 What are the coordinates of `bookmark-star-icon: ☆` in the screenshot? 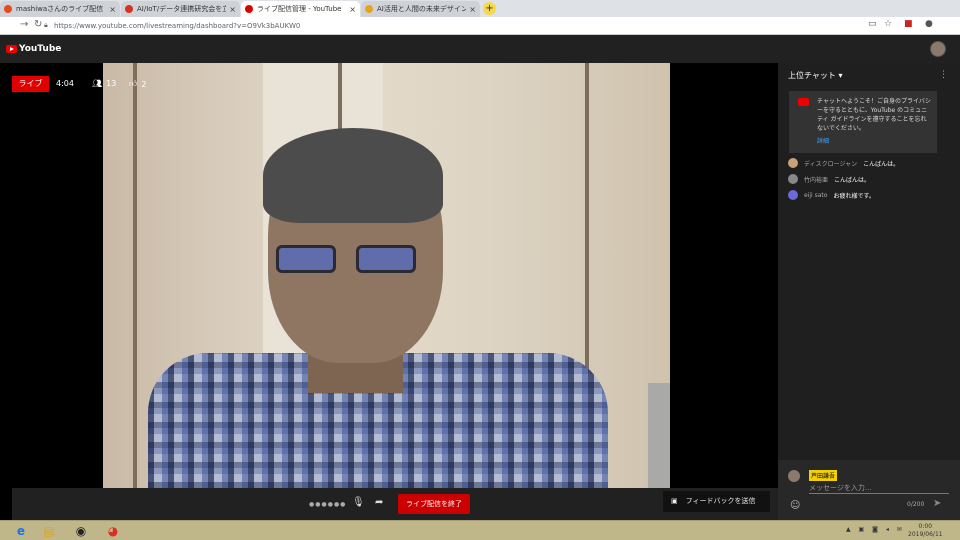 It's located at (888, 24).